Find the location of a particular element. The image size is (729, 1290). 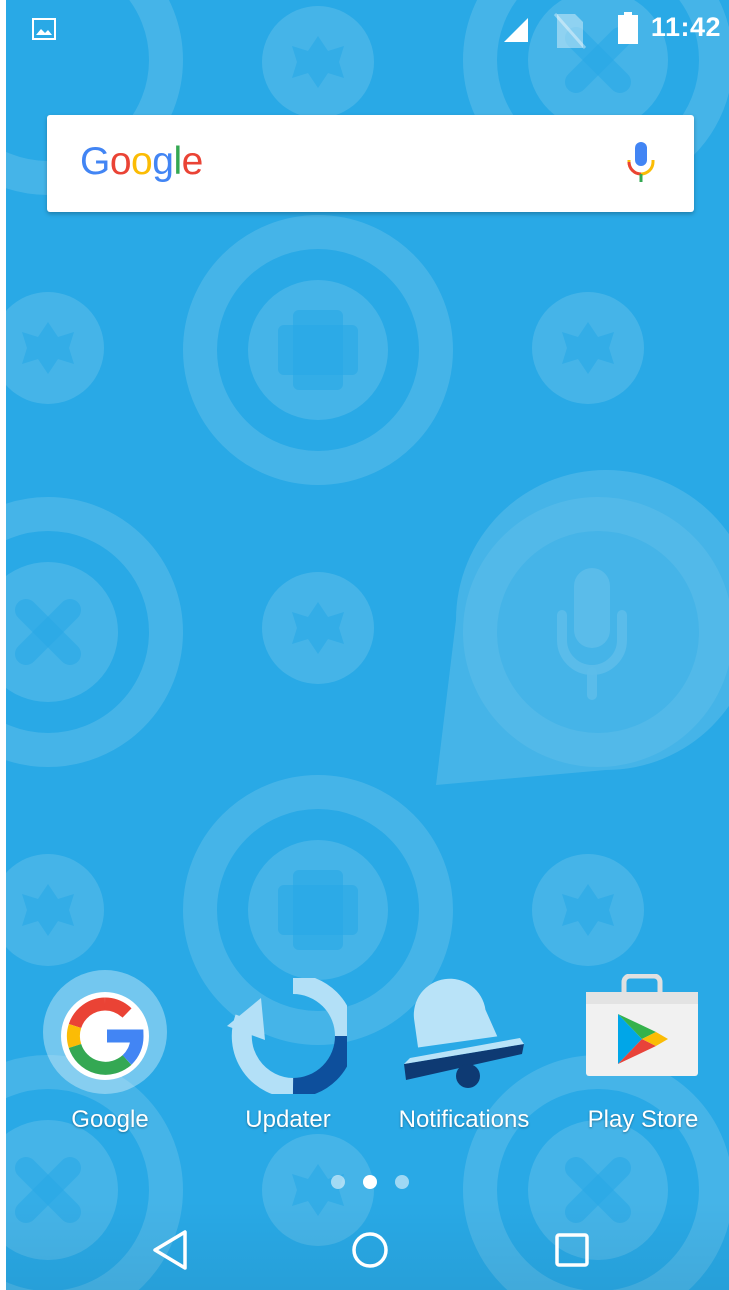

page-indicator is located at coordinates (369, 1183).